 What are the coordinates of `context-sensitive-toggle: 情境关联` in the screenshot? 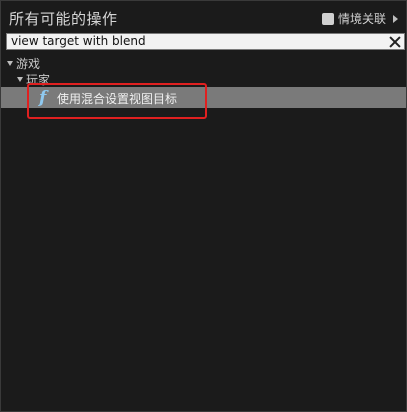 It's located at (359, 18).